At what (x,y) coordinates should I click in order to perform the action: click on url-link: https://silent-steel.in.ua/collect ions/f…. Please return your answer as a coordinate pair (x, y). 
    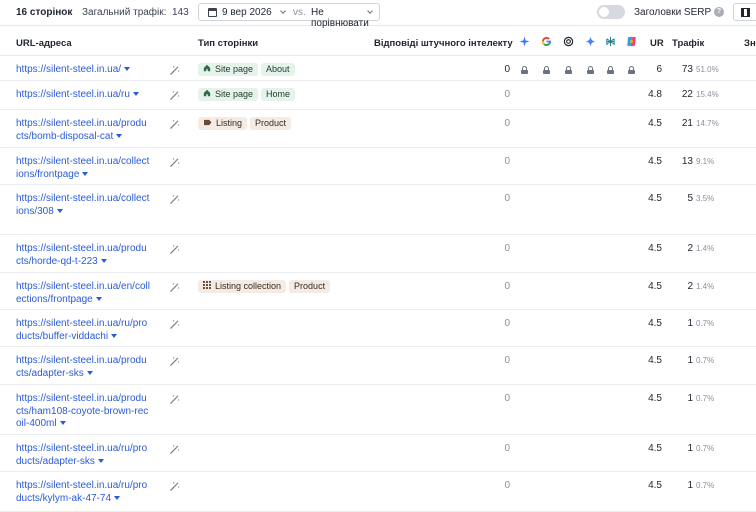
    Looking at the image, I should click on (88, 168).